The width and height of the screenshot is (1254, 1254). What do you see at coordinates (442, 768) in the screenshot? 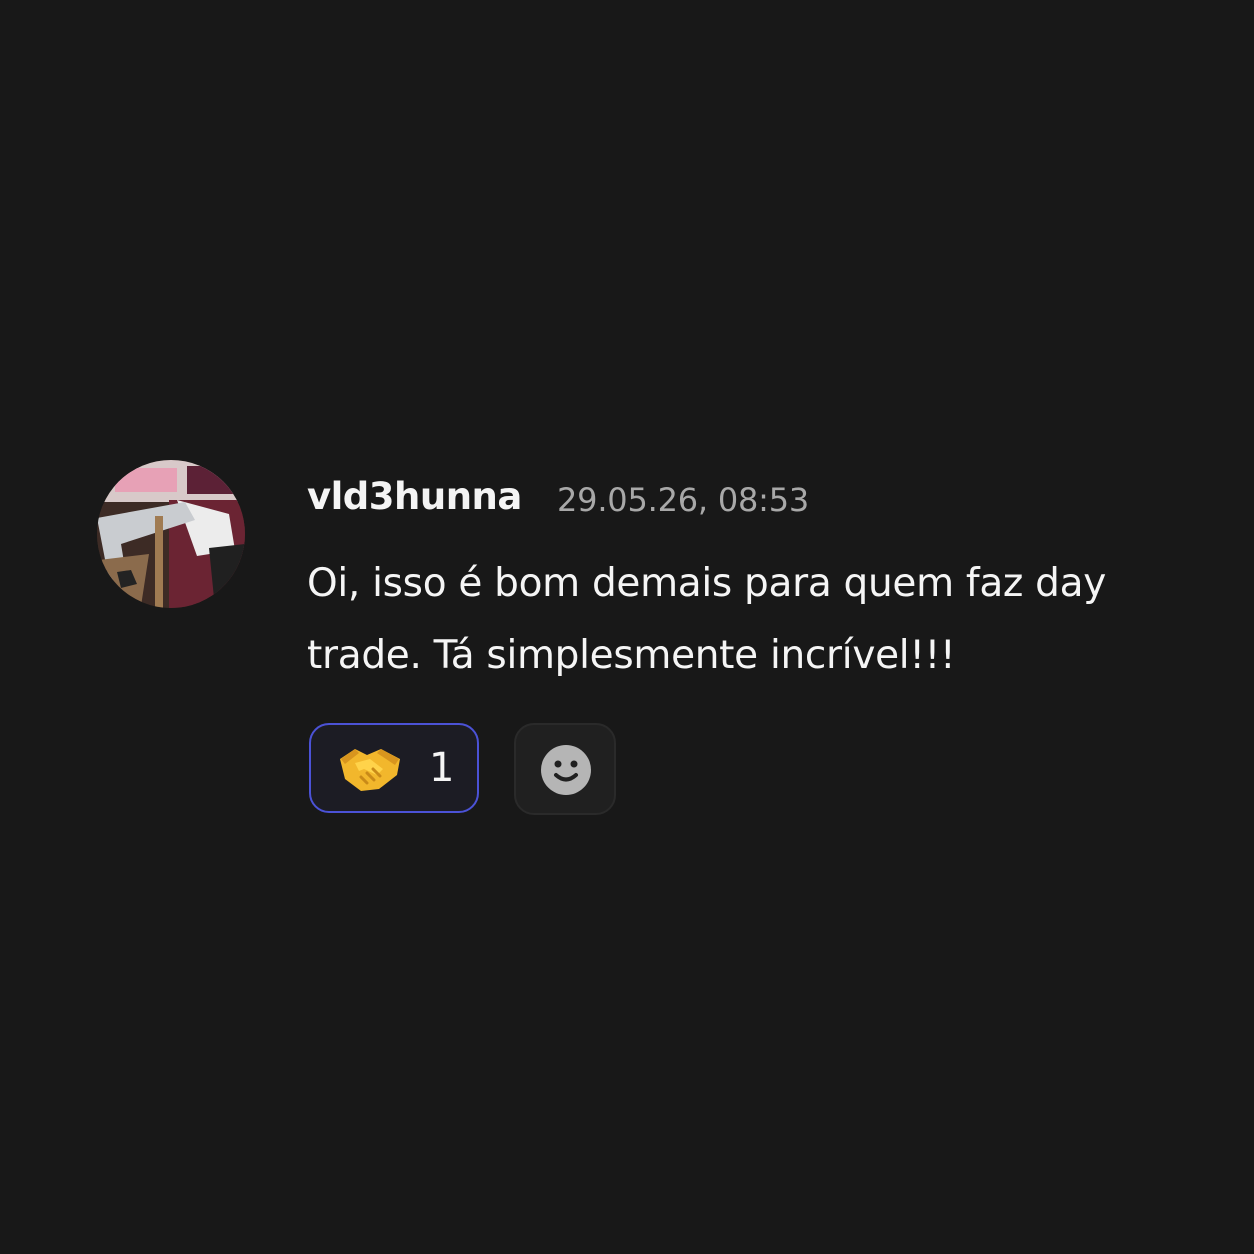
I see `reaction-count: 1` at bounding box center [442, 768].